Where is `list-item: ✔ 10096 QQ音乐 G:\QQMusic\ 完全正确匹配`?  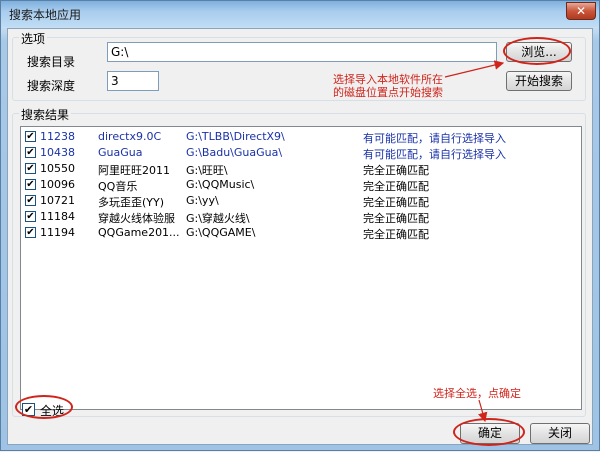 list-item: ✔ 10096 QQ音乐 G:\QQMusic\ 完全正确匹配 is located at coordinates (300, 185).